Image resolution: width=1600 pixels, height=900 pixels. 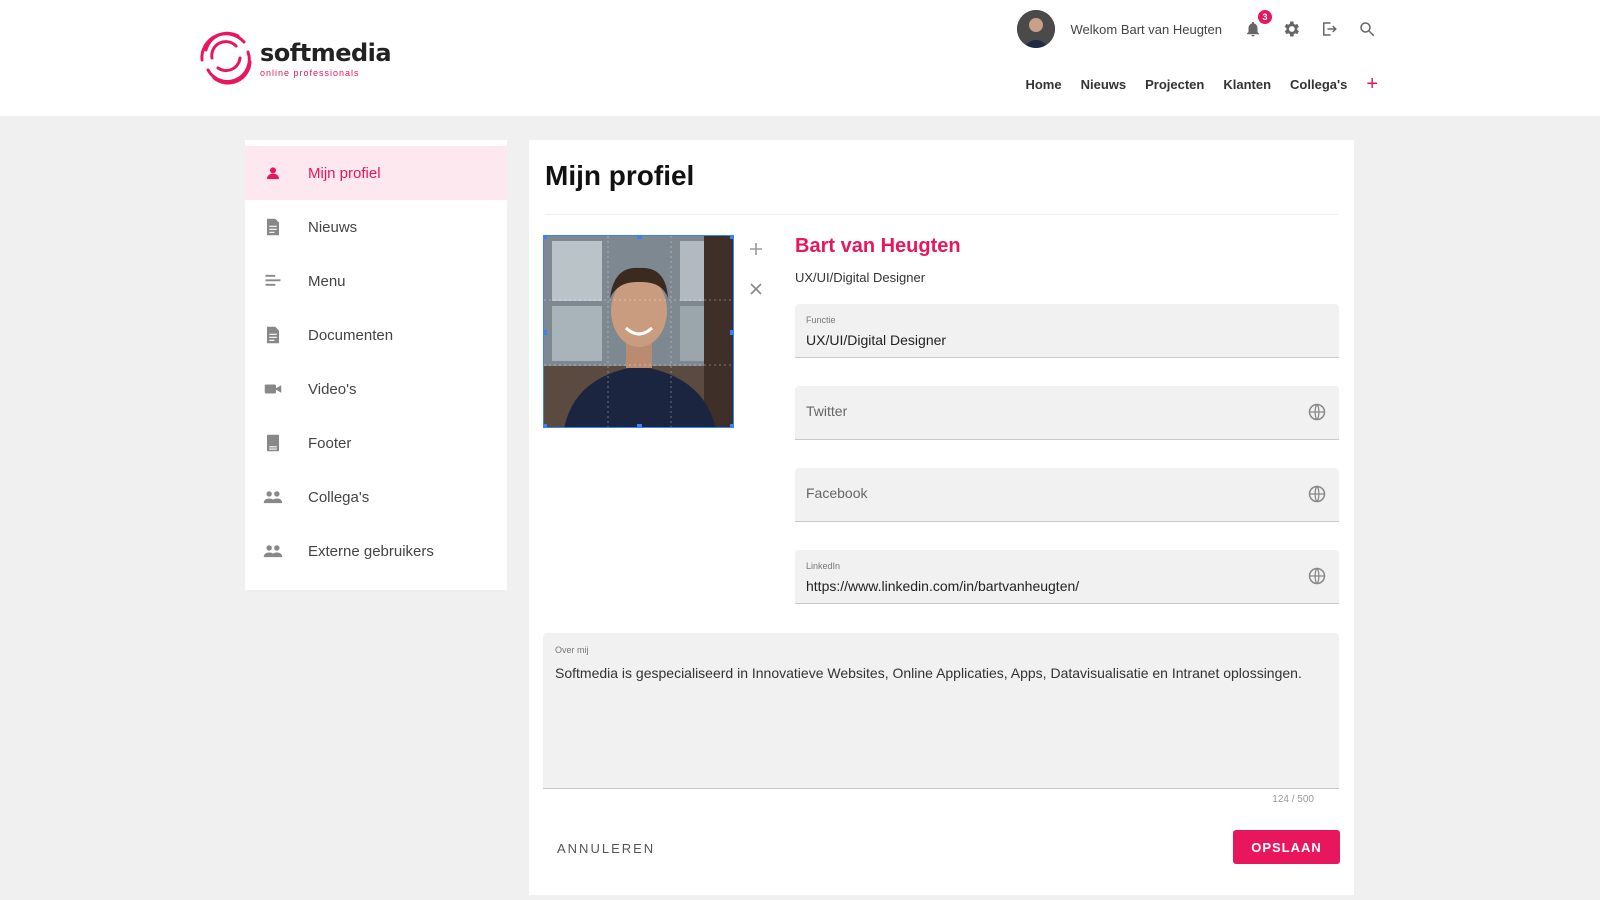 What do you see at coordinates (376, 227) in the screenshot?
I see `sidebar-item-nieuws: Nieuws` at bounding box center [376, 227].